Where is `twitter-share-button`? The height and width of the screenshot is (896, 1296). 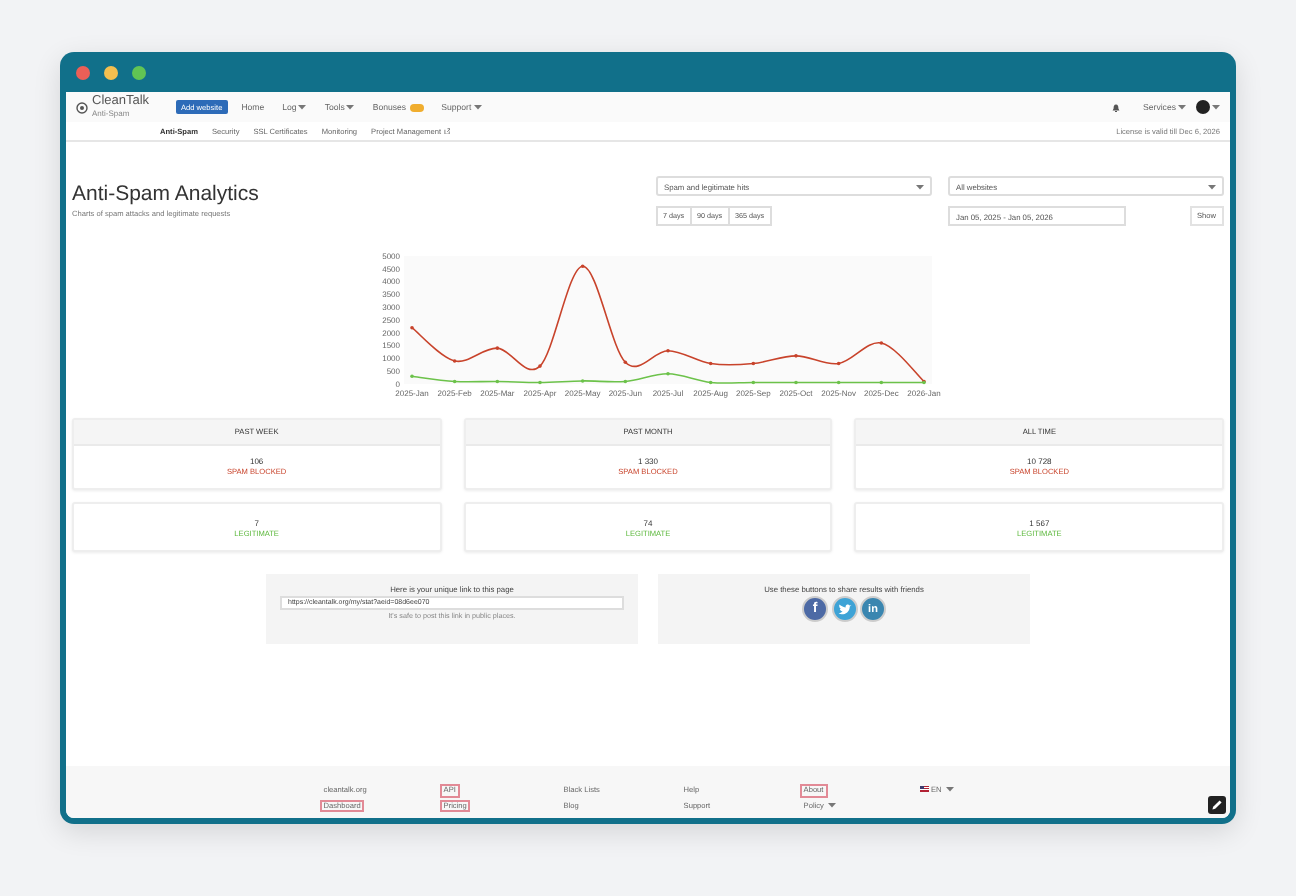
twitter-share-button is located at coordinates (844, 609).